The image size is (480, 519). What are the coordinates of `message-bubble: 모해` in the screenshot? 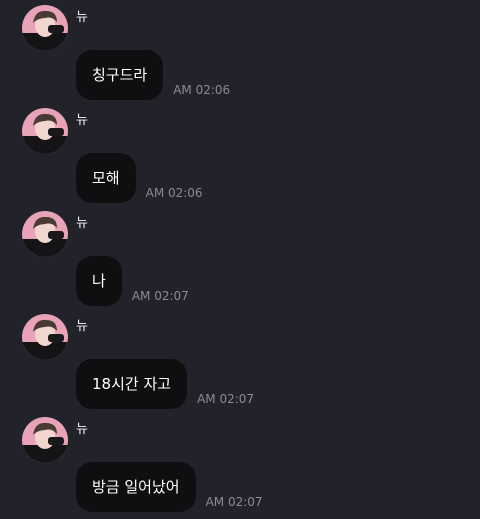 It's located at (106, 178).